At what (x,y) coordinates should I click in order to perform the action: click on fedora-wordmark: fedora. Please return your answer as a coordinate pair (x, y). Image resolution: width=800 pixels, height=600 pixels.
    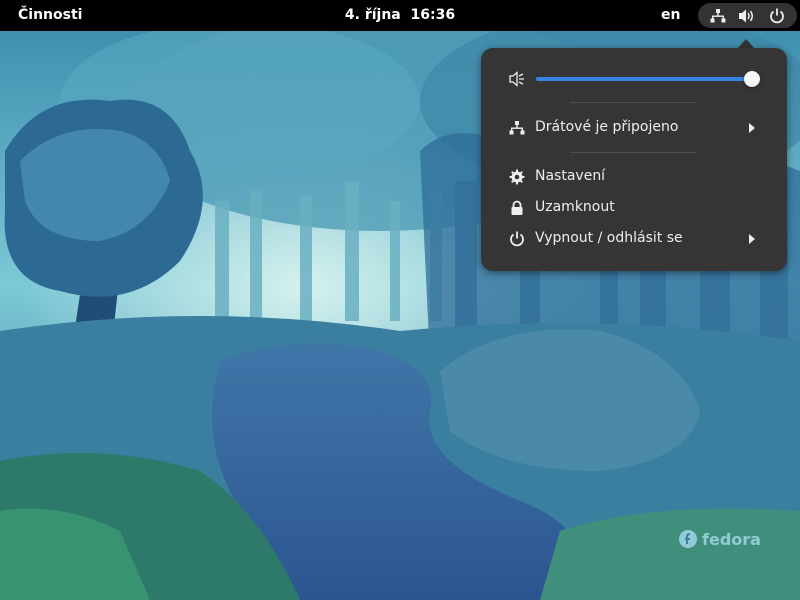
    Looking at the image, I should click on (731, 539).